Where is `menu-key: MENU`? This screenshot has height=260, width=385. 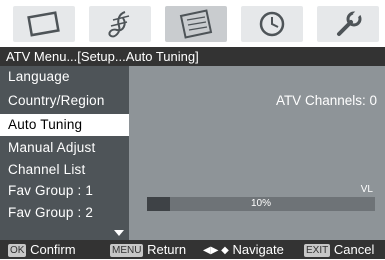
menu-key: MENU is located at coordinates (127, 250).